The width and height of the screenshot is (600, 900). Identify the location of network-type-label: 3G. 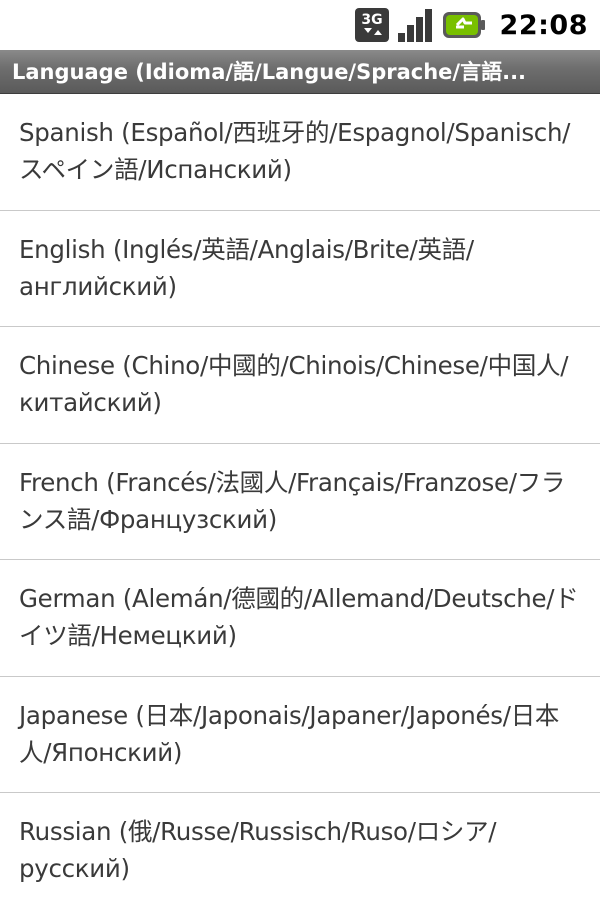
(371, 20).